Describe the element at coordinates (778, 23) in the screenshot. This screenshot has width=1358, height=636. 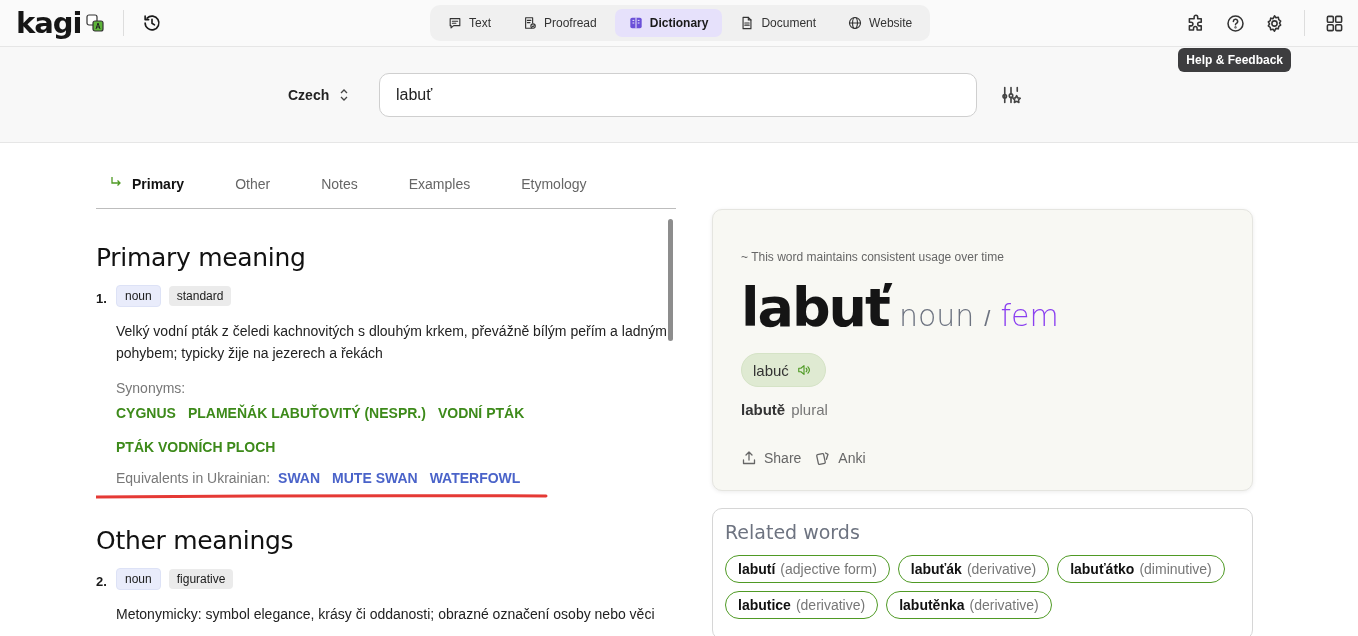
I see `mode-tab: Document` at that location.